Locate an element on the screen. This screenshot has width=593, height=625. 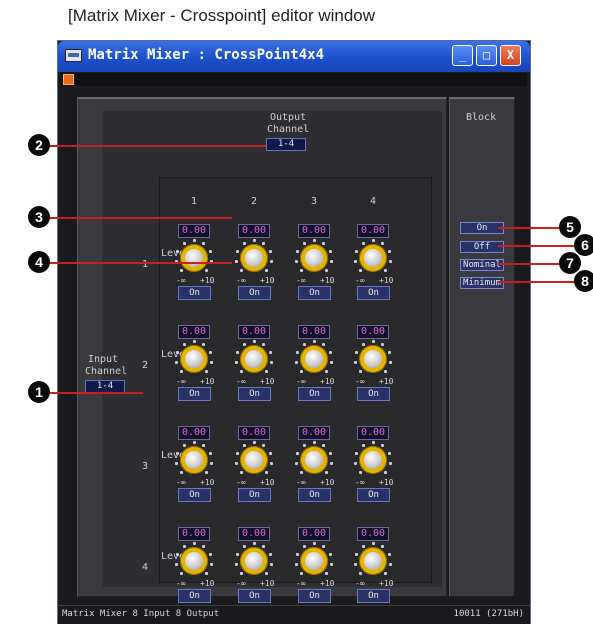
minimize-button: _ is located at coordinates (462, 55).